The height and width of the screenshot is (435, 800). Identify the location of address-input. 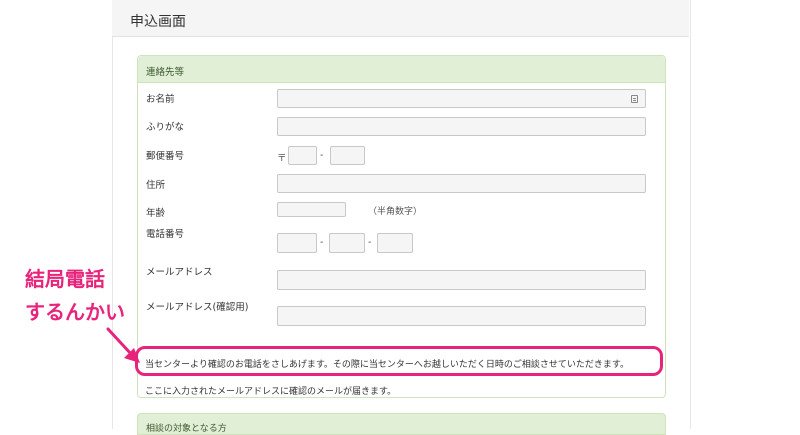
(461, 183).